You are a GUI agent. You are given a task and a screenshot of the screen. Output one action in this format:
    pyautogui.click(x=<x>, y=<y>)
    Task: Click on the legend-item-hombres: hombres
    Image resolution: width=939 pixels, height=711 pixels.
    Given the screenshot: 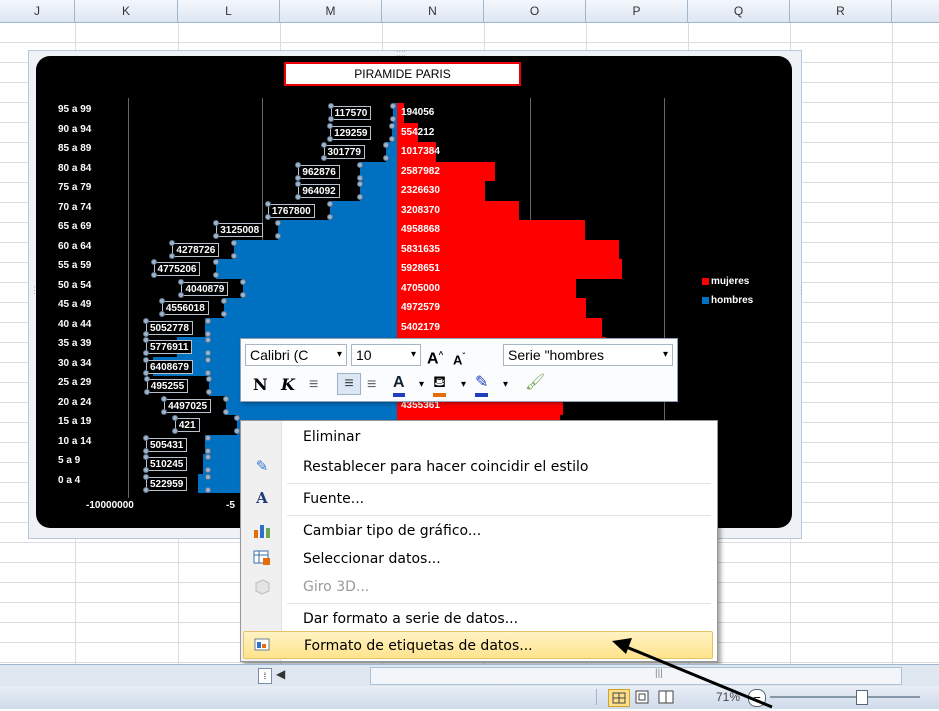 What is the action you would take?
    pyautogui.click(x=727, y=300)
    